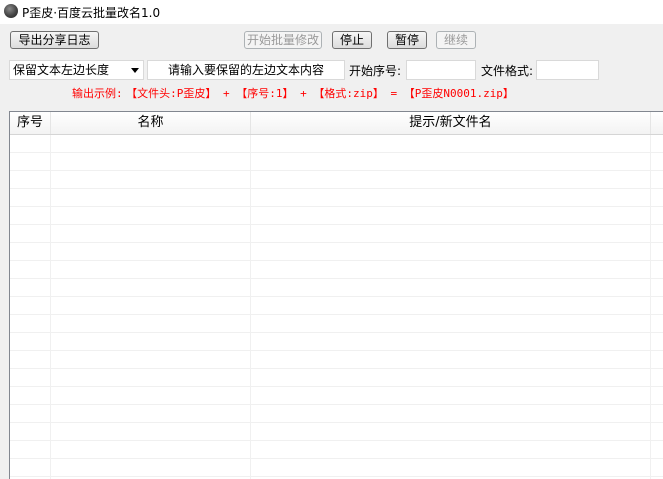 This screenshot has height=479, width=663. Describe the element at coordinates (331, 12) in the screenshot. I see `title-bar: P歪皮·百度云批量改名1.0` at that location.